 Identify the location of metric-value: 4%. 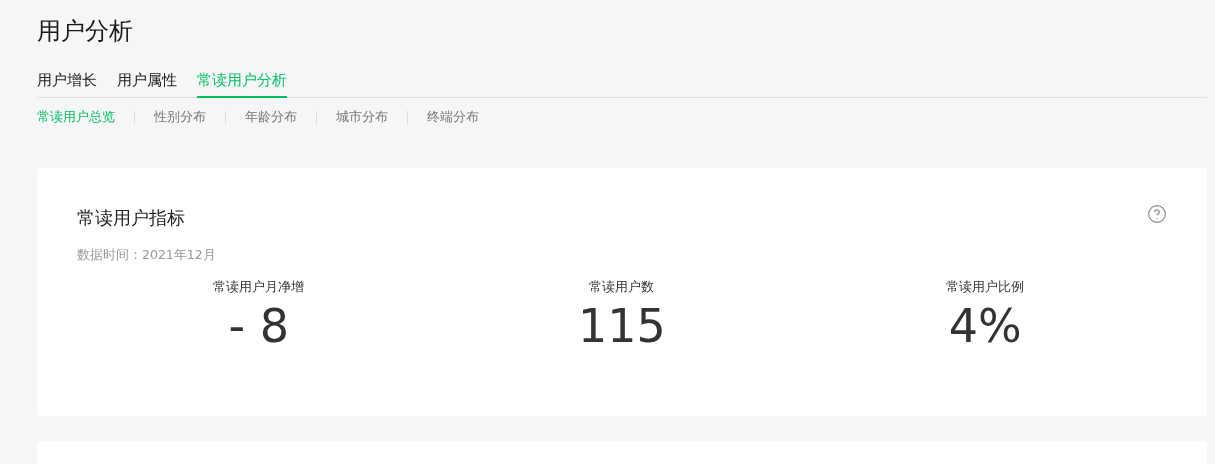
(985, 326).